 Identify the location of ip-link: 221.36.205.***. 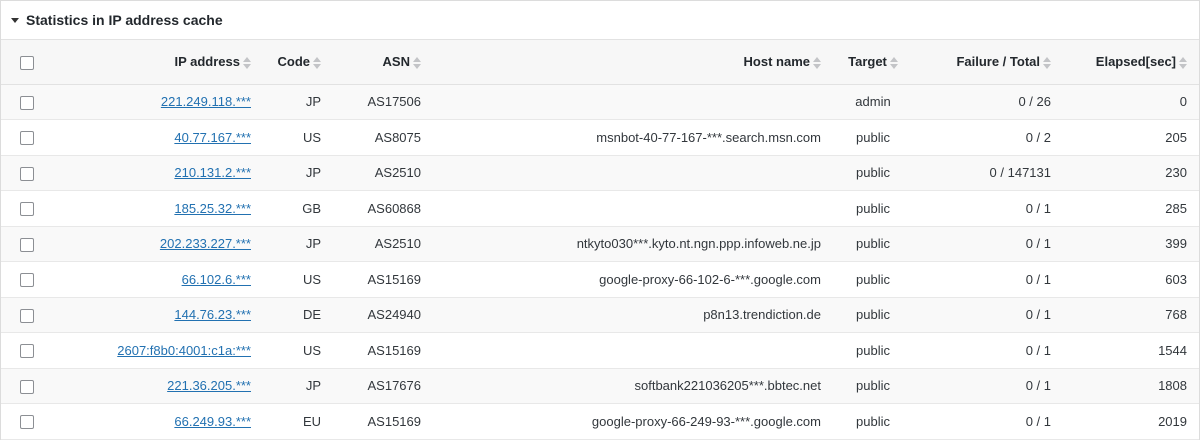
(209, 385).